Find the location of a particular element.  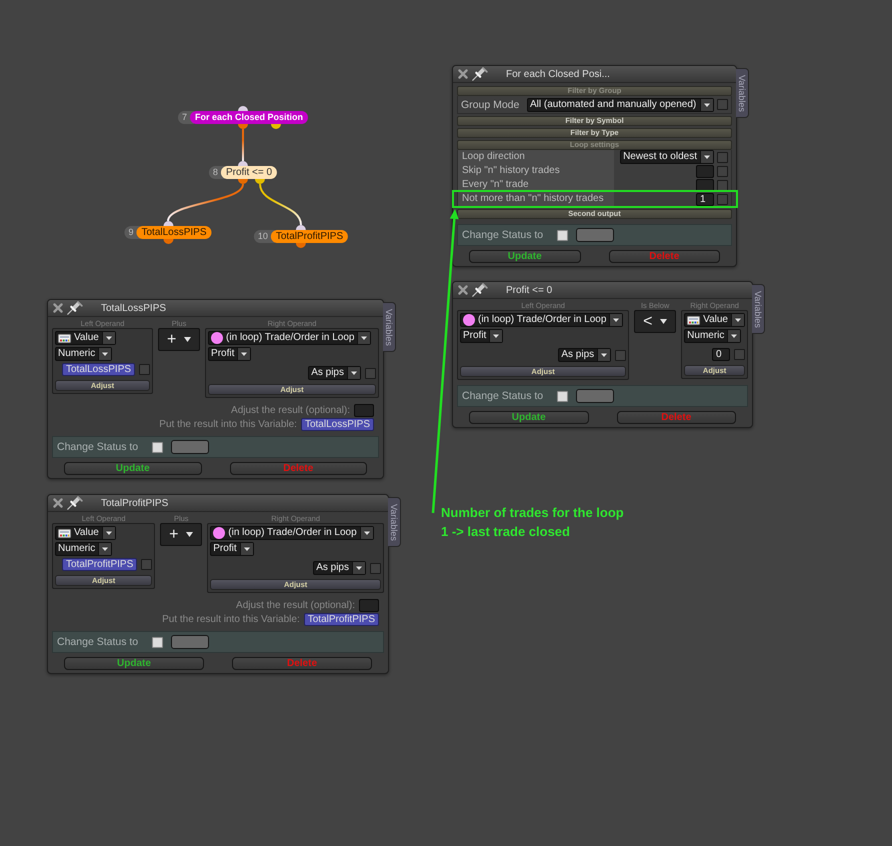

display-icon is located at coordinates (693, 320).